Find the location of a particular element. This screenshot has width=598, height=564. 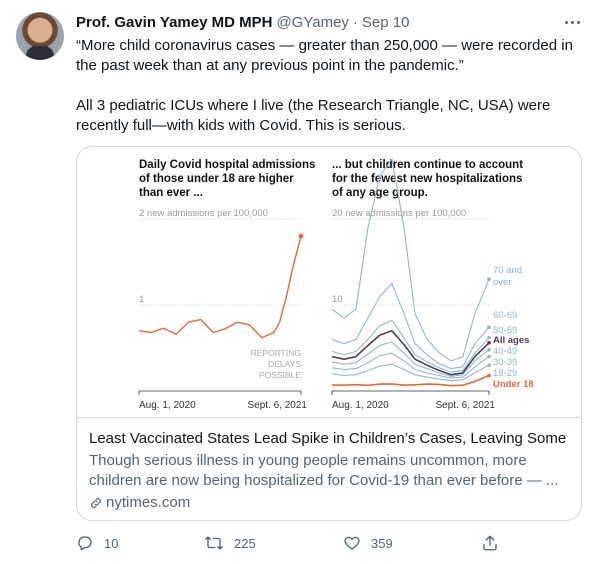

retweet-icon is located at coordinates (214, 543).